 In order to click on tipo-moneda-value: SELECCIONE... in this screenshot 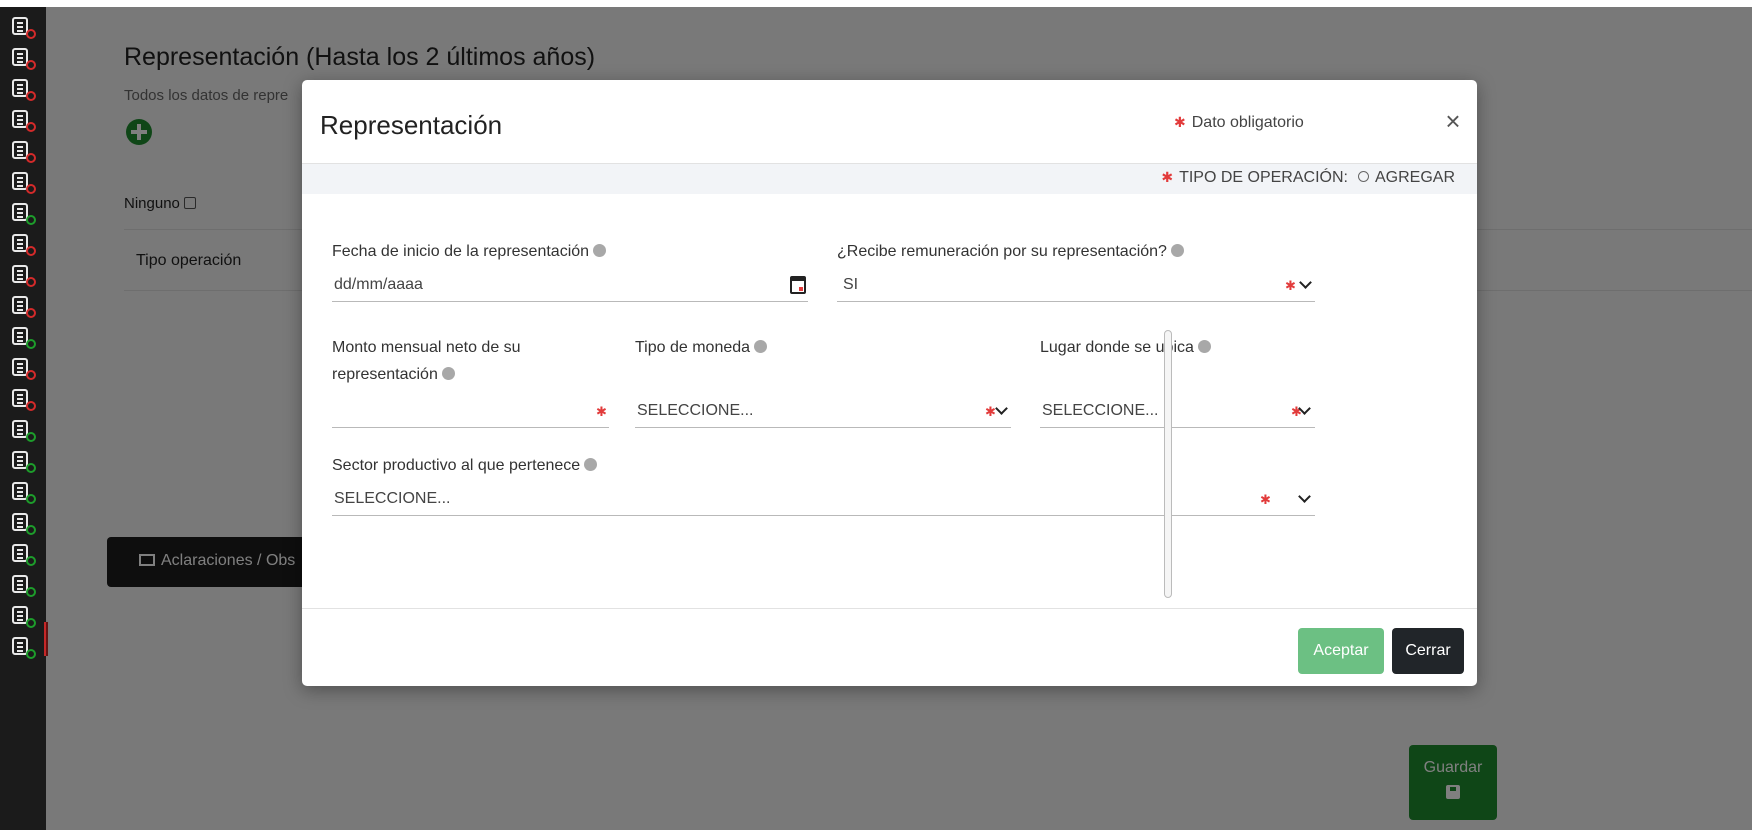, I will do `click(695, 410)`.